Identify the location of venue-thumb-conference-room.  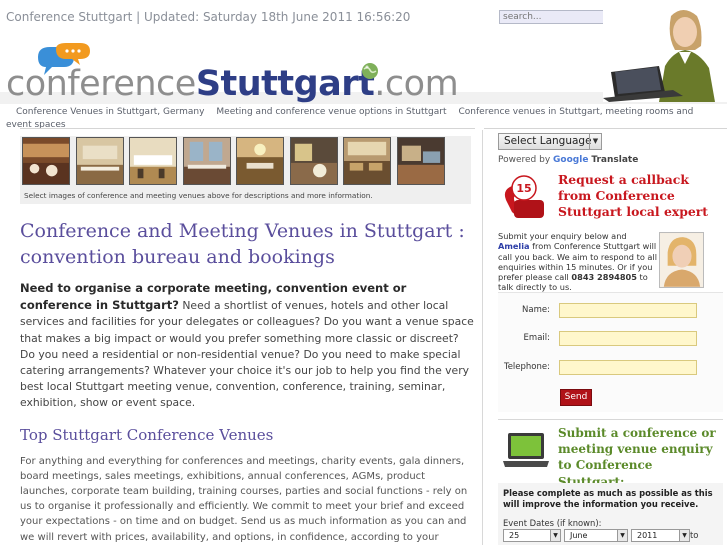
(100, 161).